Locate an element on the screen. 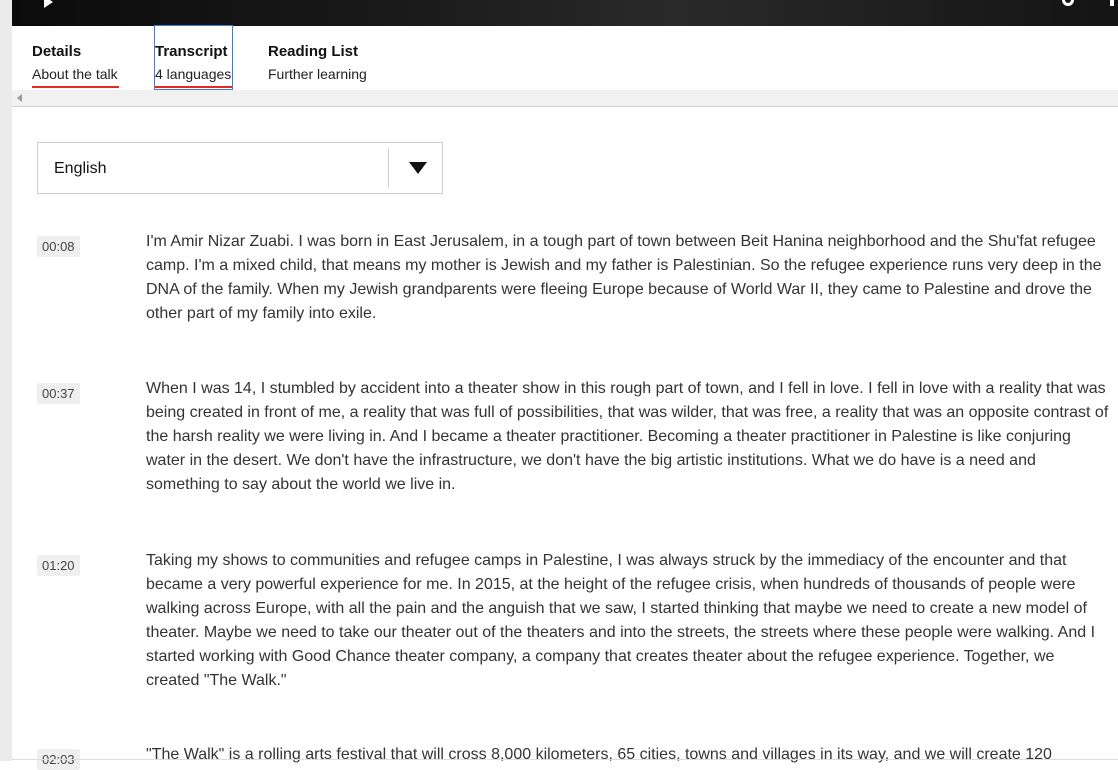  tab-transcript-title: Transcript is located at coordinates (191, 51).